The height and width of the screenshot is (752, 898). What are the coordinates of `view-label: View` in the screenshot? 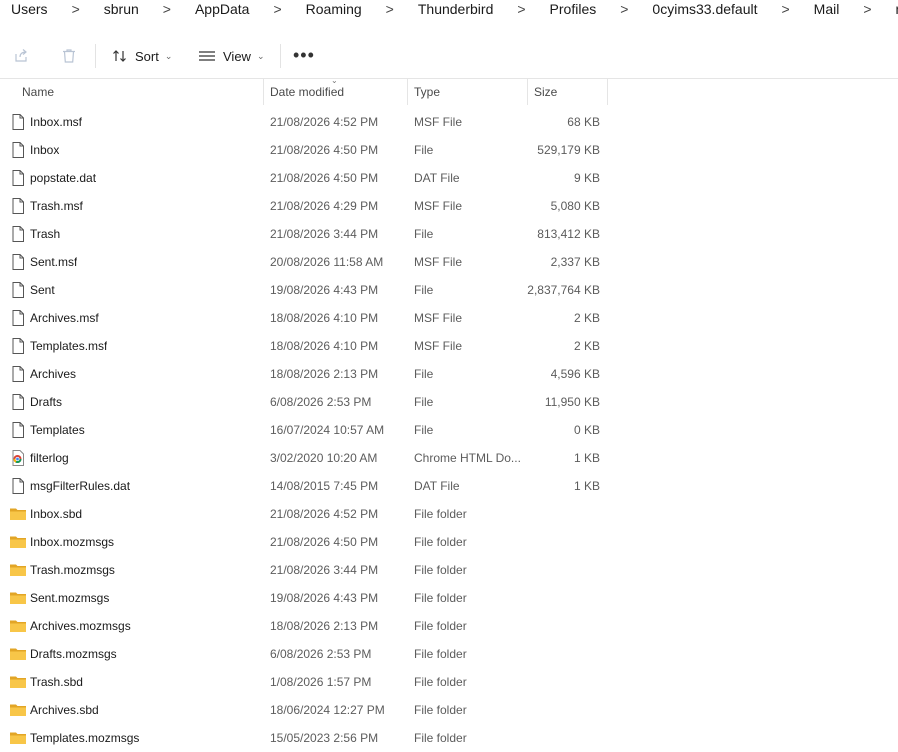 It's located at (237, 56).